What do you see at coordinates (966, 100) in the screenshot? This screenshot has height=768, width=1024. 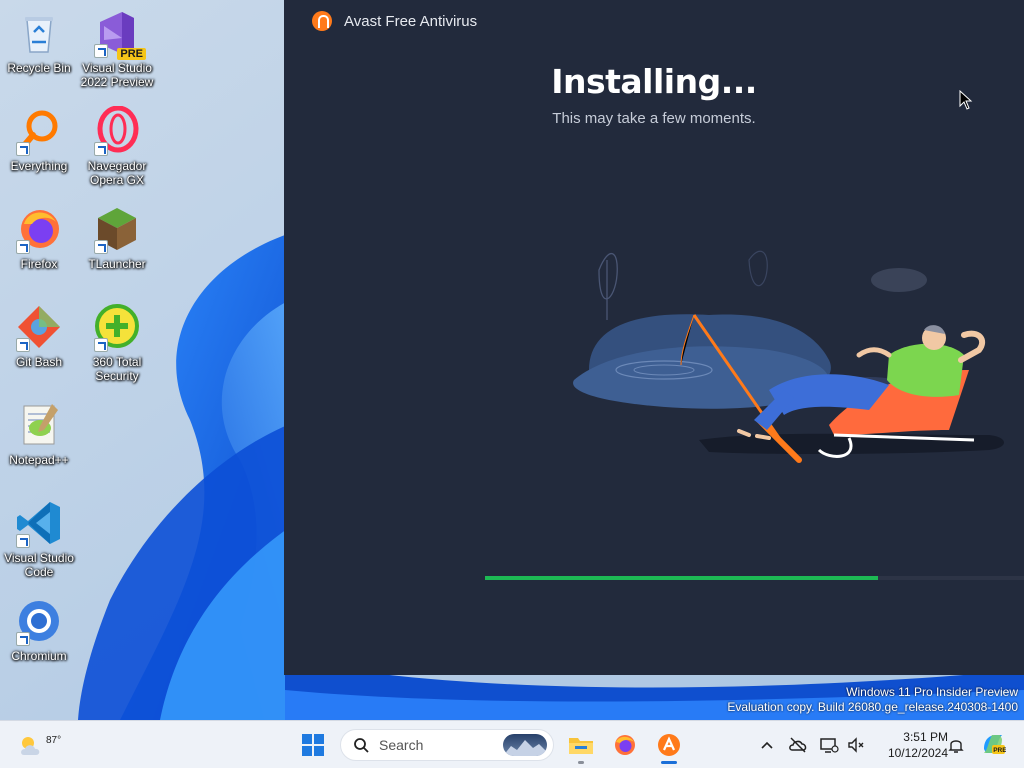 I see `mouse-cursor-icon` at bounding box center [966, 100].